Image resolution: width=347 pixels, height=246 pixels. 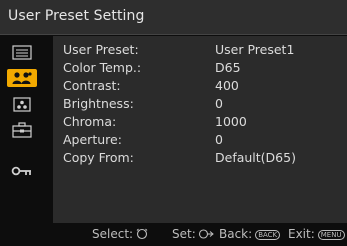 I want to click on page-title: User Preset Setting, so click(x=76, y=16).